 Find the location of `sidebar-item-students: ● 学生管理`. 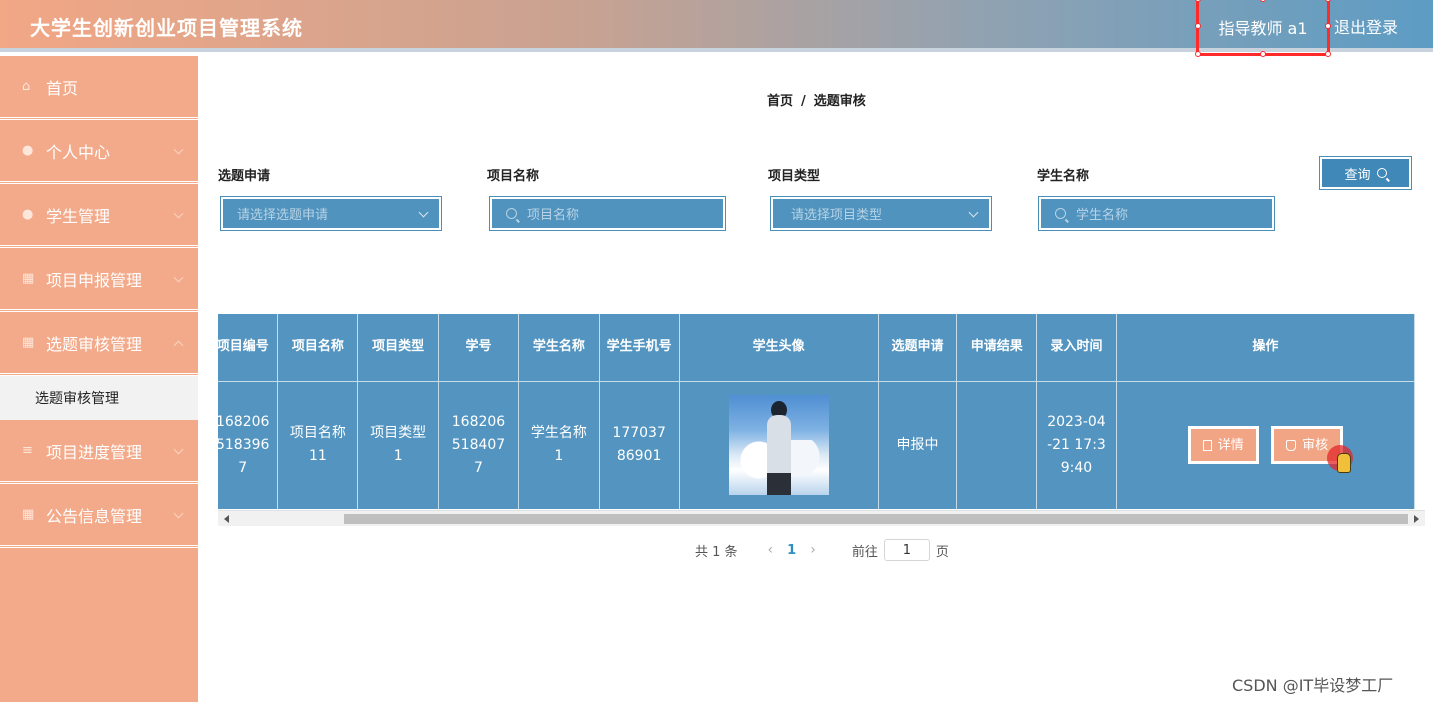

sidebar-item-students: ● 学生管理 is located at coordinates (99, 216).